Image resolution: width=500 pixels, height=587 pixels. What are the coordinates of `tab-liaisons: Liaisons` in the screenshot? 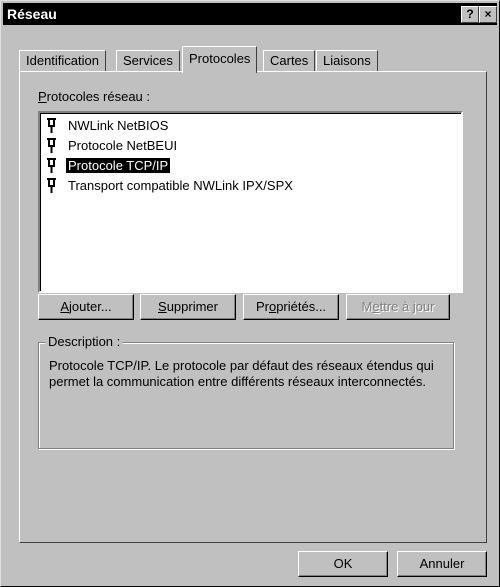 It's located at (347, 60).